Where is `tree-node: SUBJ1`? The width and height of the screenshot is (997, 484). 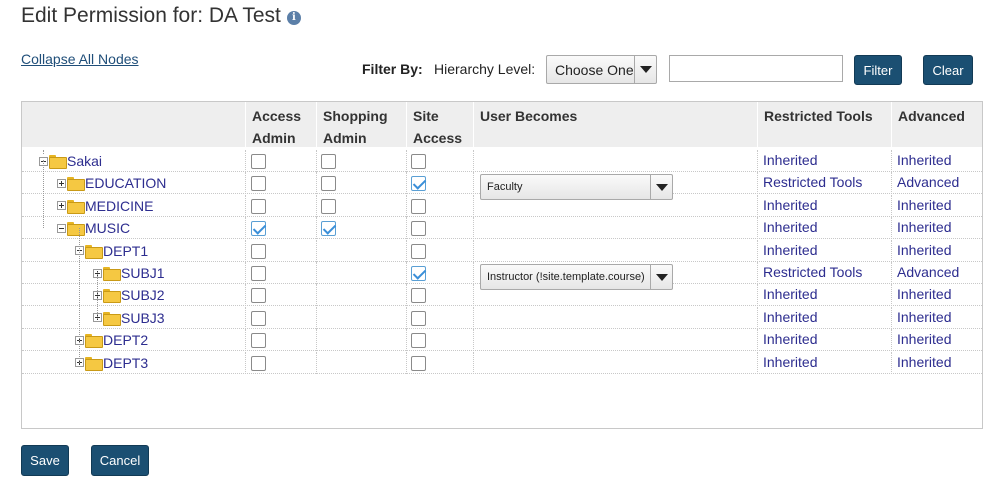 tree-node: SUBJ1 is located at coordinates (129, 273).